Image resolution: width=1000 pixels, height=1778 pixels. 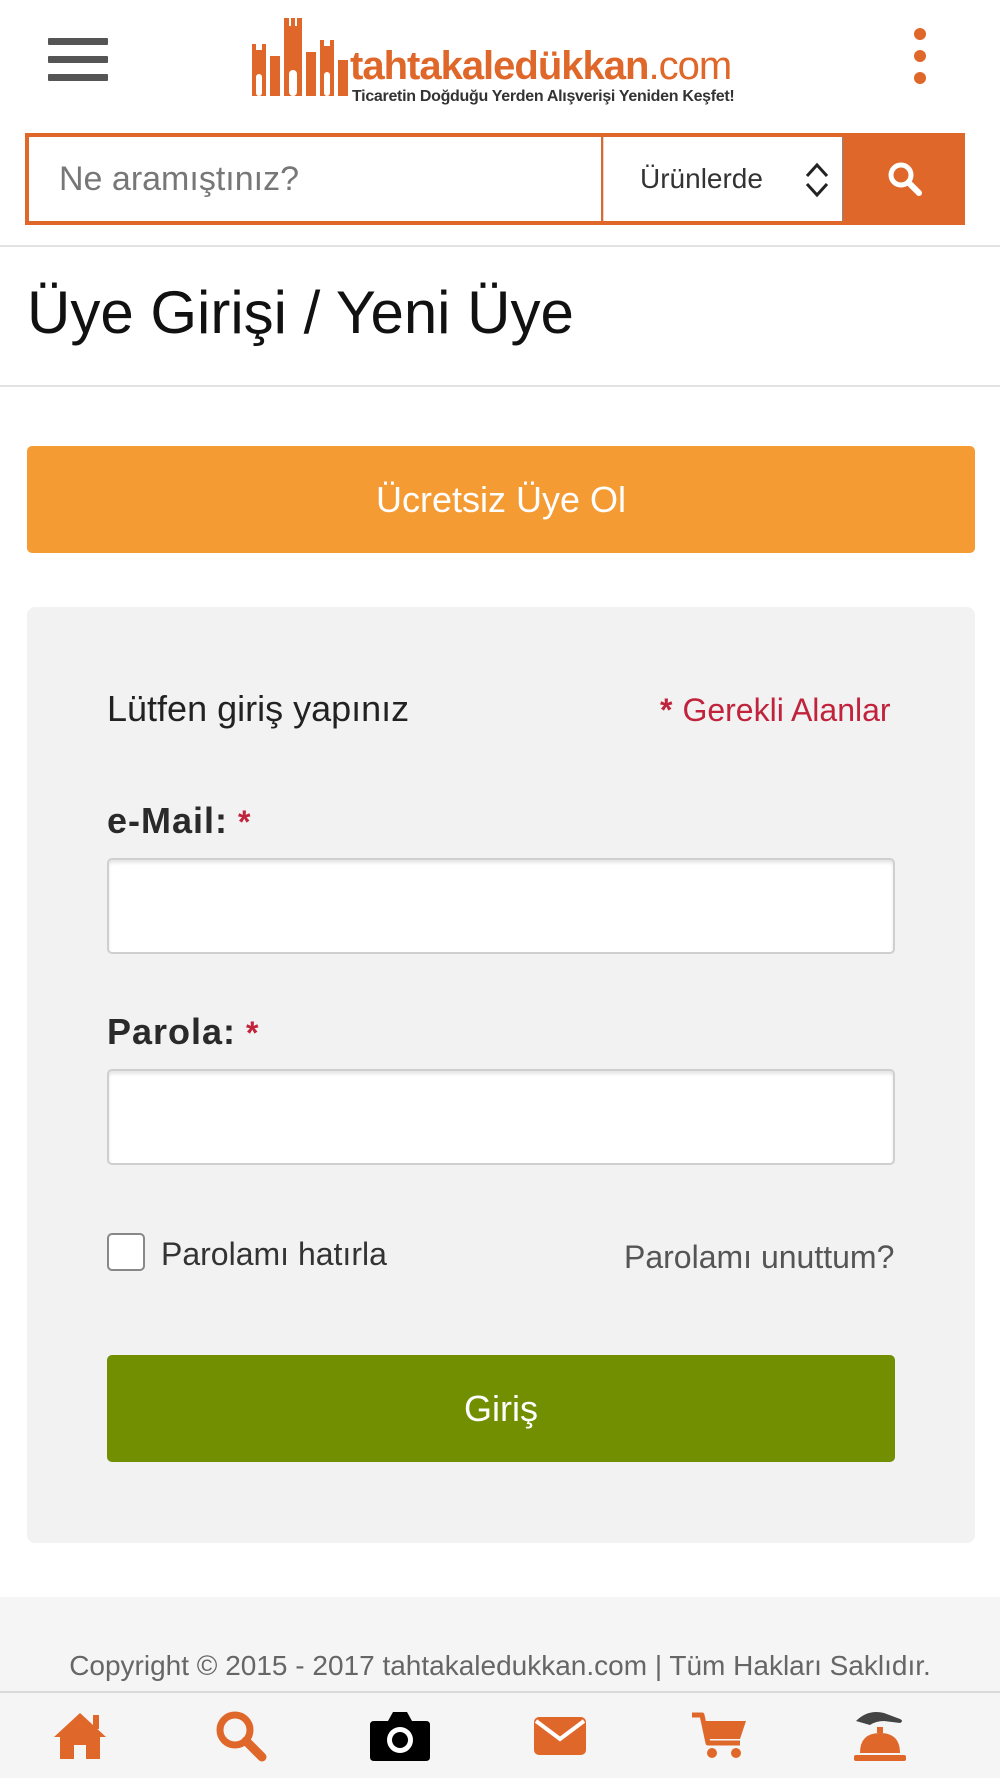 What do you see at coordinates (501, 906) in the screenshot?
I see `email-field` at bounding box center [501, 906].